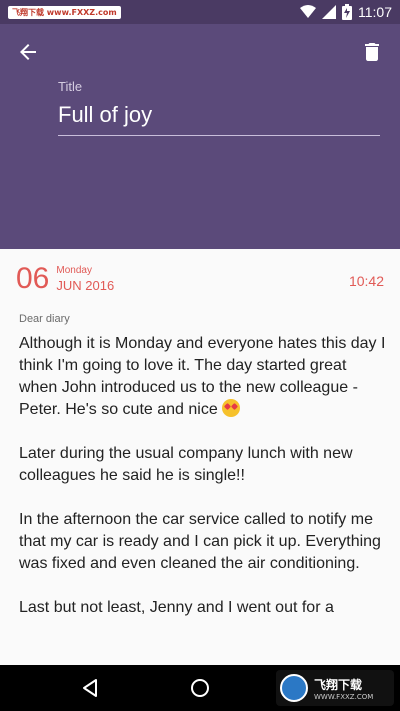 Image resolution: width=400 pixels, height=711 pixels. I want to click on nav-back-icon, so click(90, 688).